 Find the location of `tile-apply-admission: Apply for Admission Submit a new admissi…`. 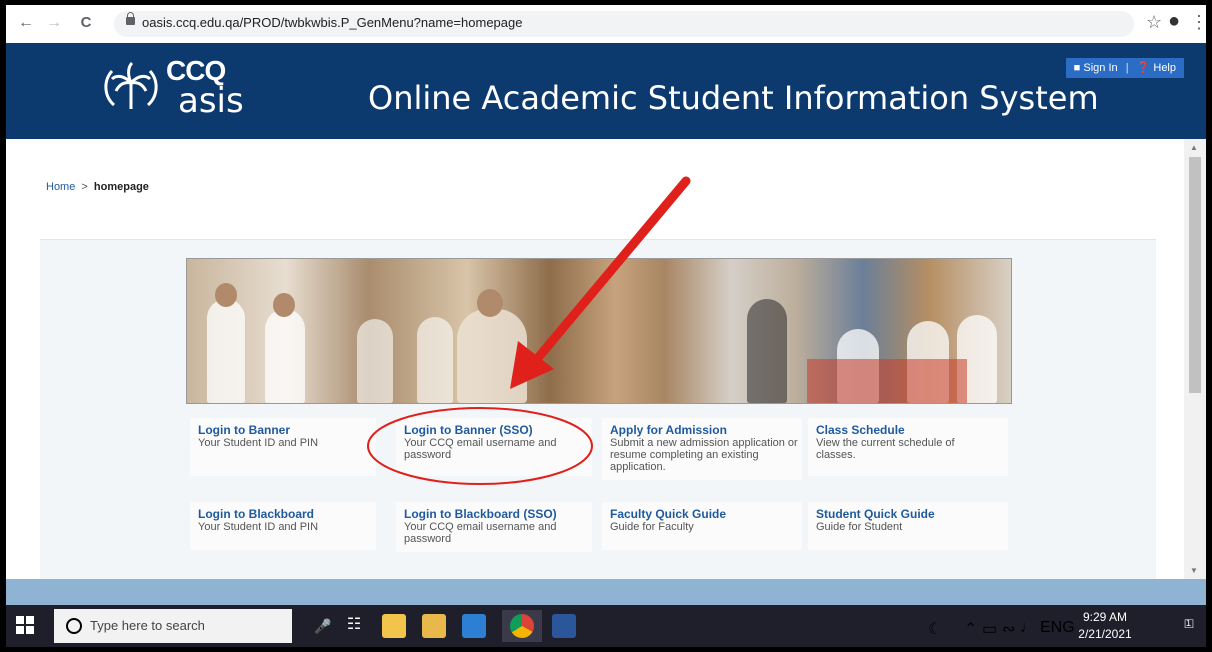

tile-apply-admission: Apply for Admission Submit a new admissi… is located at coordinates (702, 449).